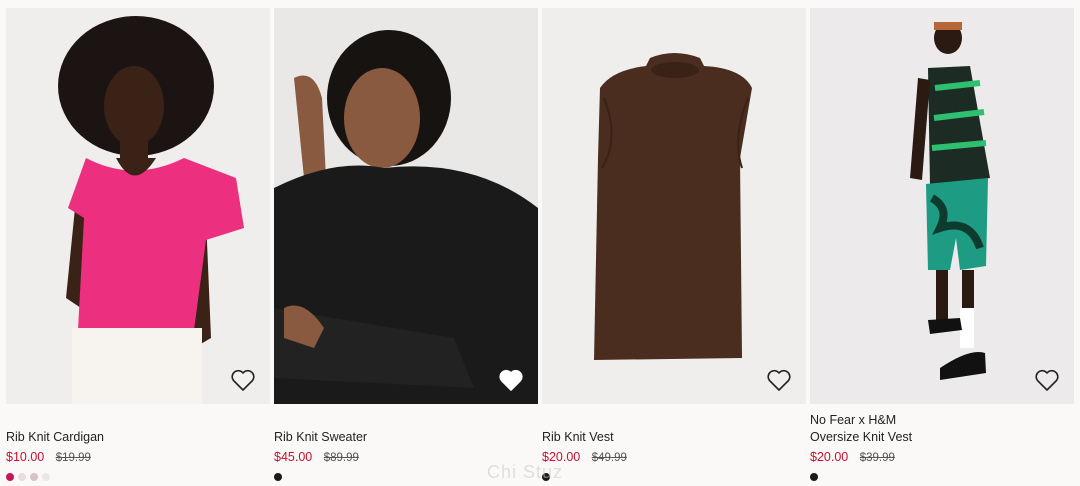 This screenshot has width=1080, height=486. I want to click on original-price: $39.99, so click(877, 458).